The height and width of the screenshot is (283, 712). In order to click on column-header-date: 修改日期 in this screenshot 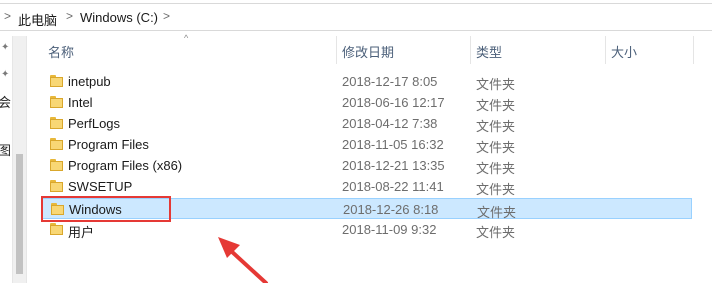, I will do `click(368, 51)`.